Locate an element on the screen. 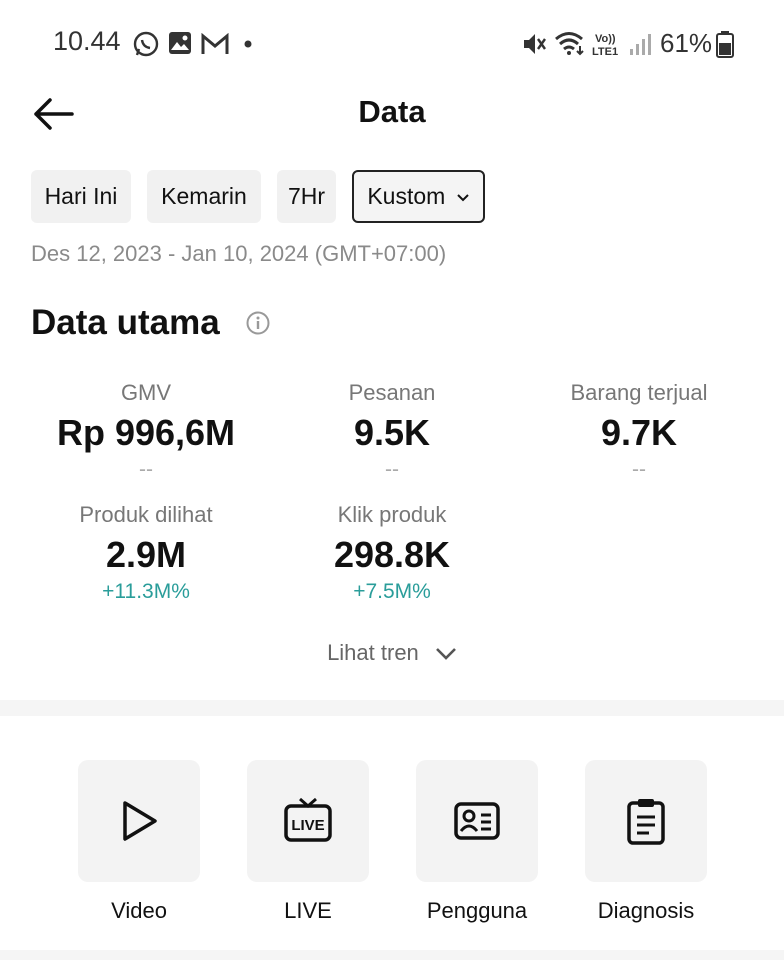 Image resolution: width=784 pixels, height=960 pixels. section-title: Data utama is located at coordinates (125, 322).